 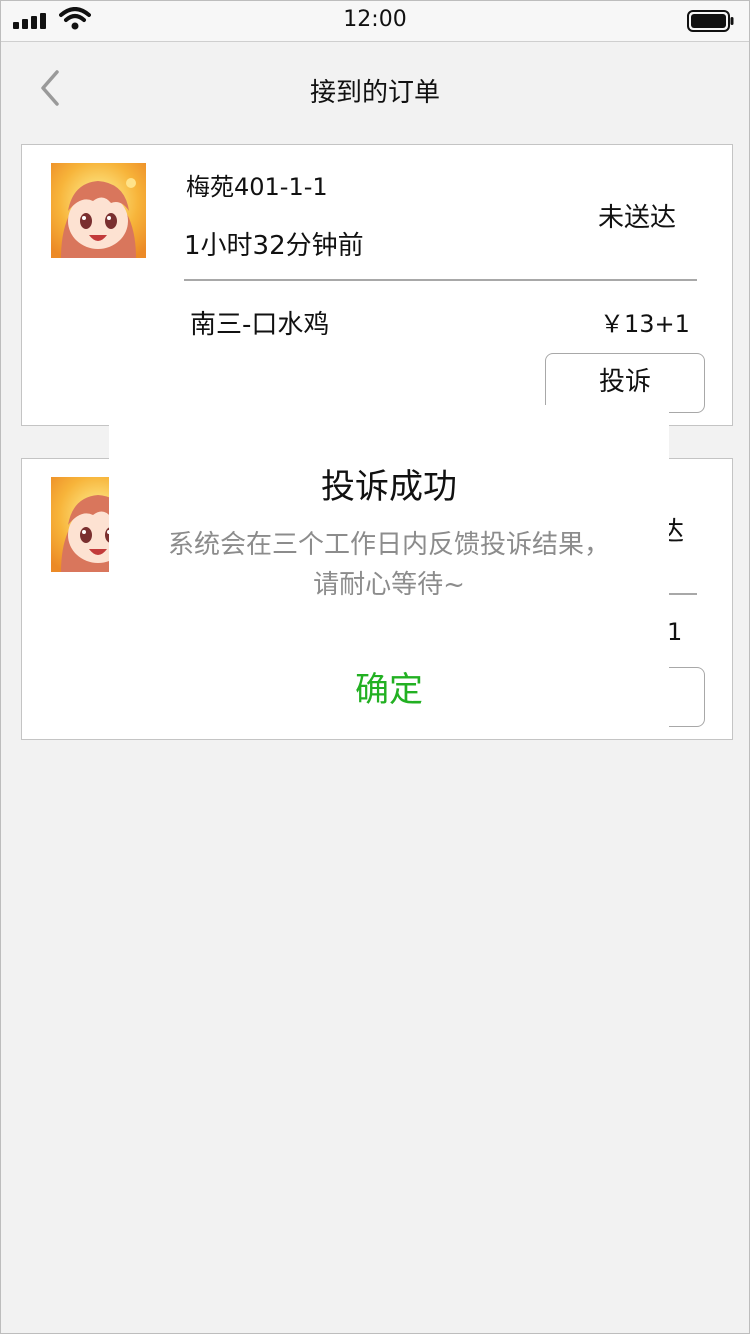 I want to click on order-dish: 南三-口水鸡, so click(x=260, y=325).